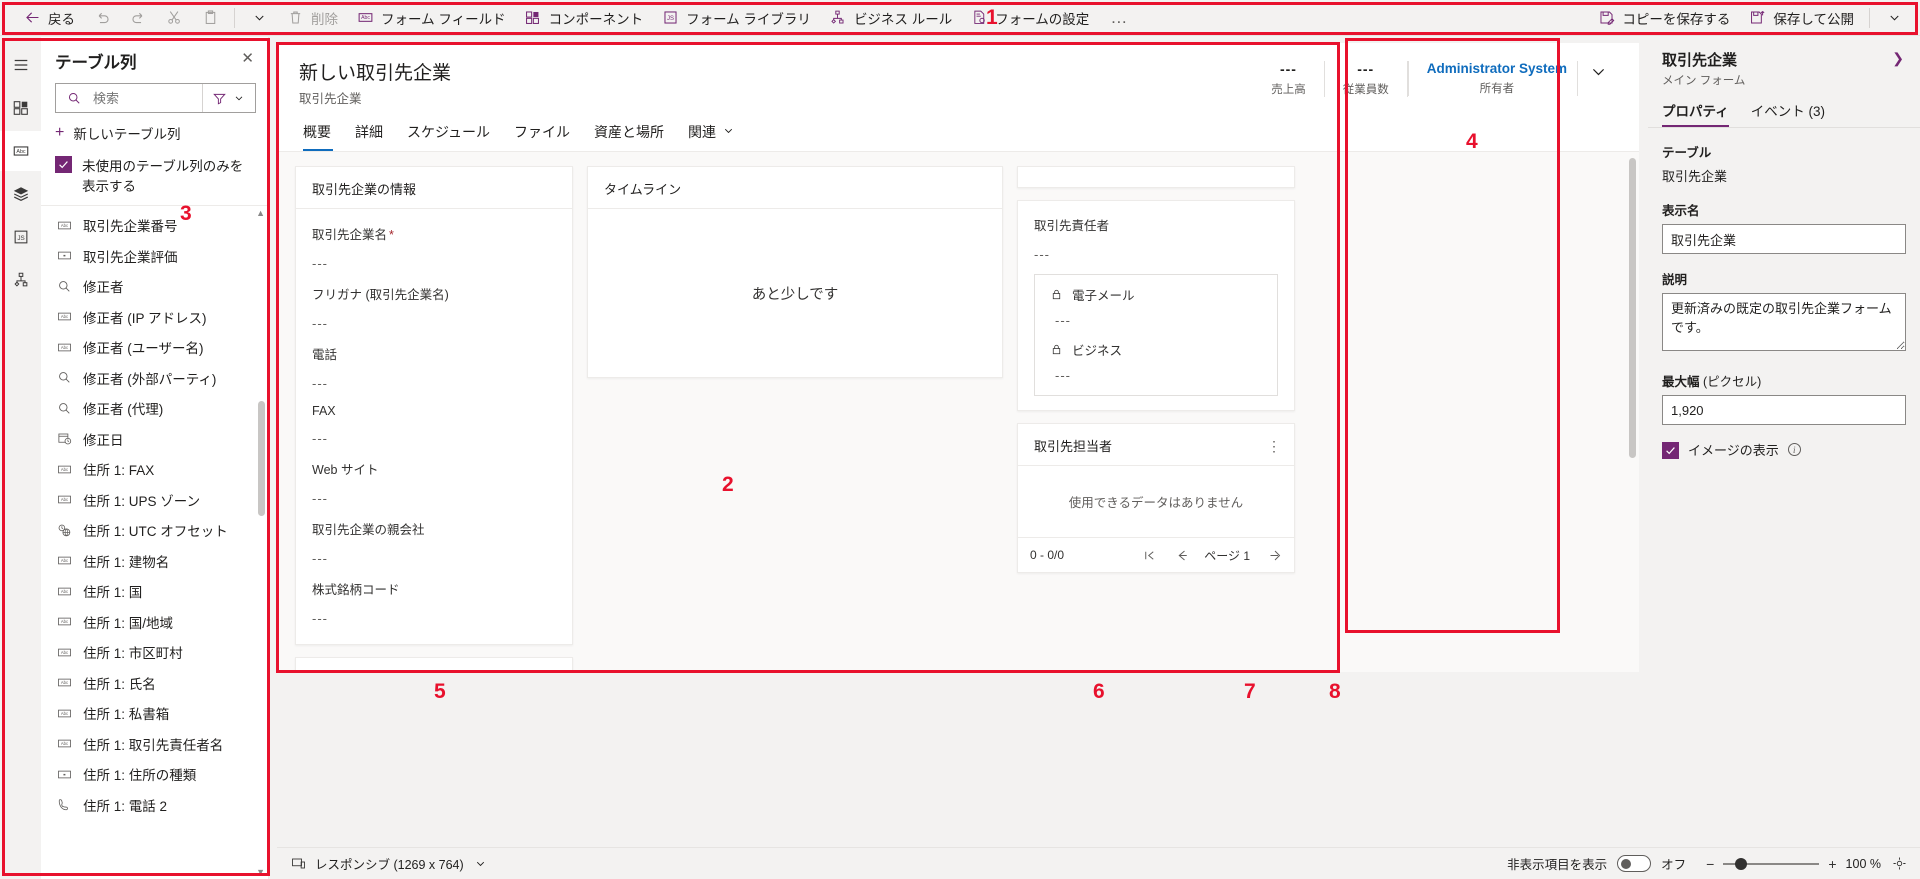  What do you see at coordinates (1784, 239) in the screenshot?
I see `display-name-input` at bounding box center [1784, 239].